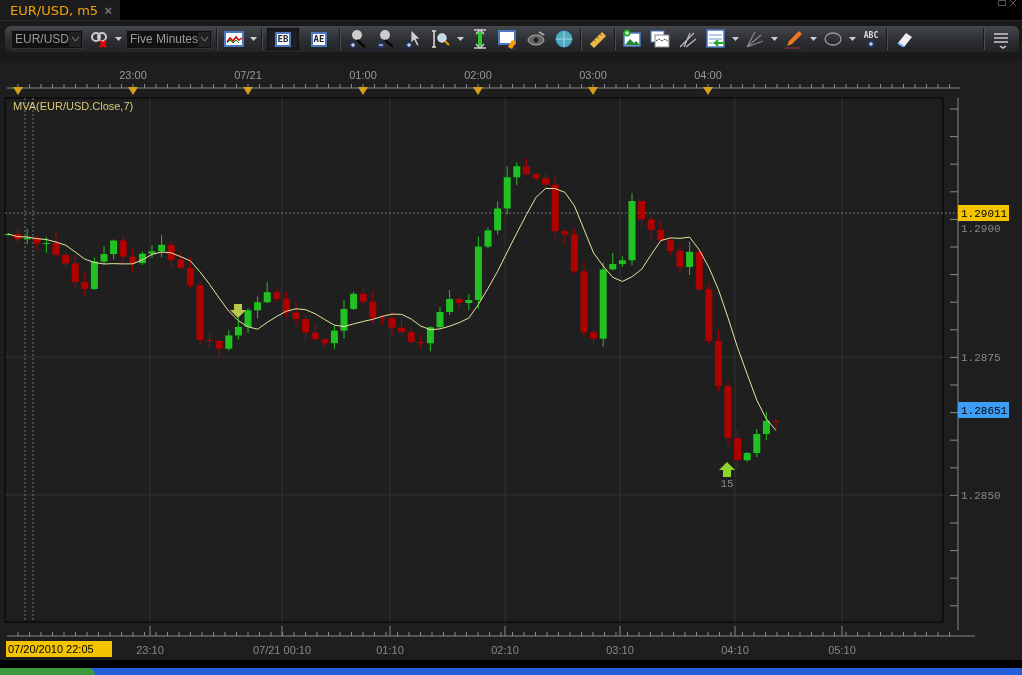  Describe the element at coordinates (150, 650) in the screenshot. I see `time-label: 23:10` at that location.